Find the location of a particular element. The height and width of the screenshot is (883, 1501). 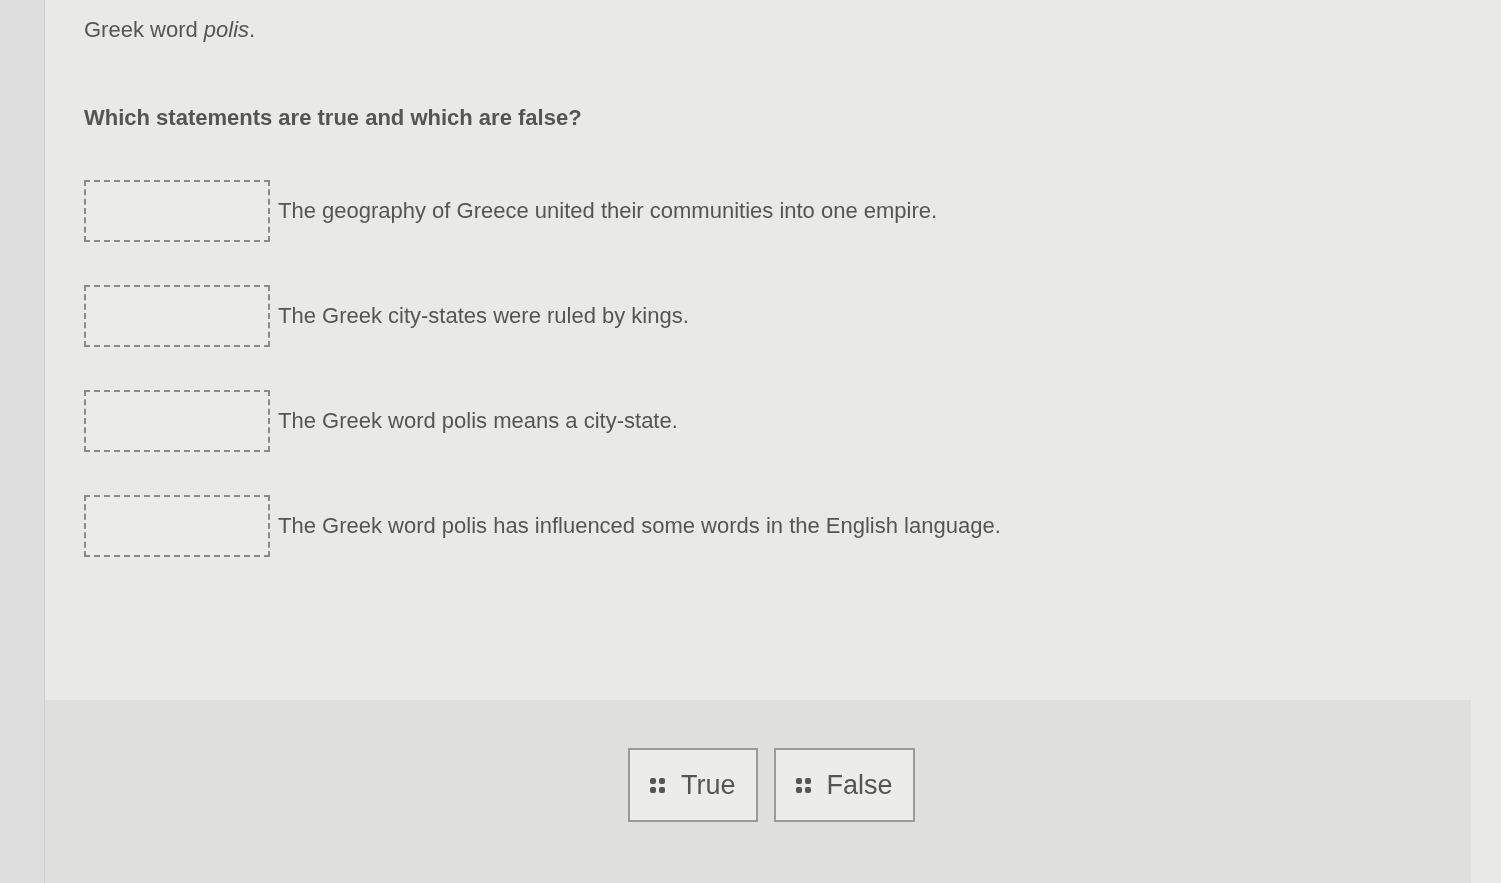

answer-option-button: True is located at coordinates (693, 785).